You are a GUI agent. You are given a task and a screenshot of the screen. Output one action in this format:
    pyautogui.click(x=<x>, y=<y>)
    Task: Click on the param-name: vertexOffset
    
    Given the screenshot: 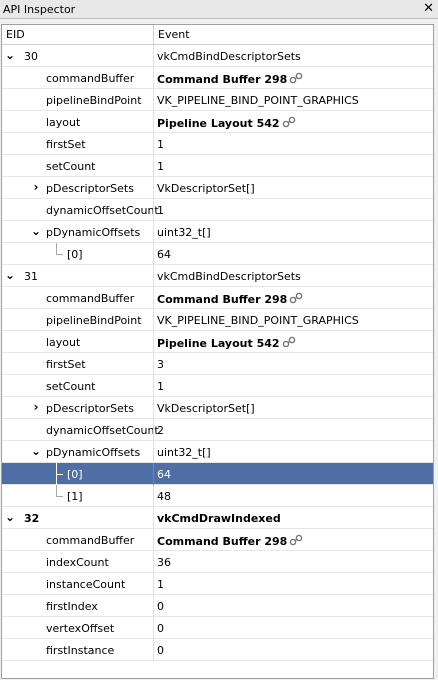 What is the action you would take?
    pyautogui.click(x=80, y=628)
    